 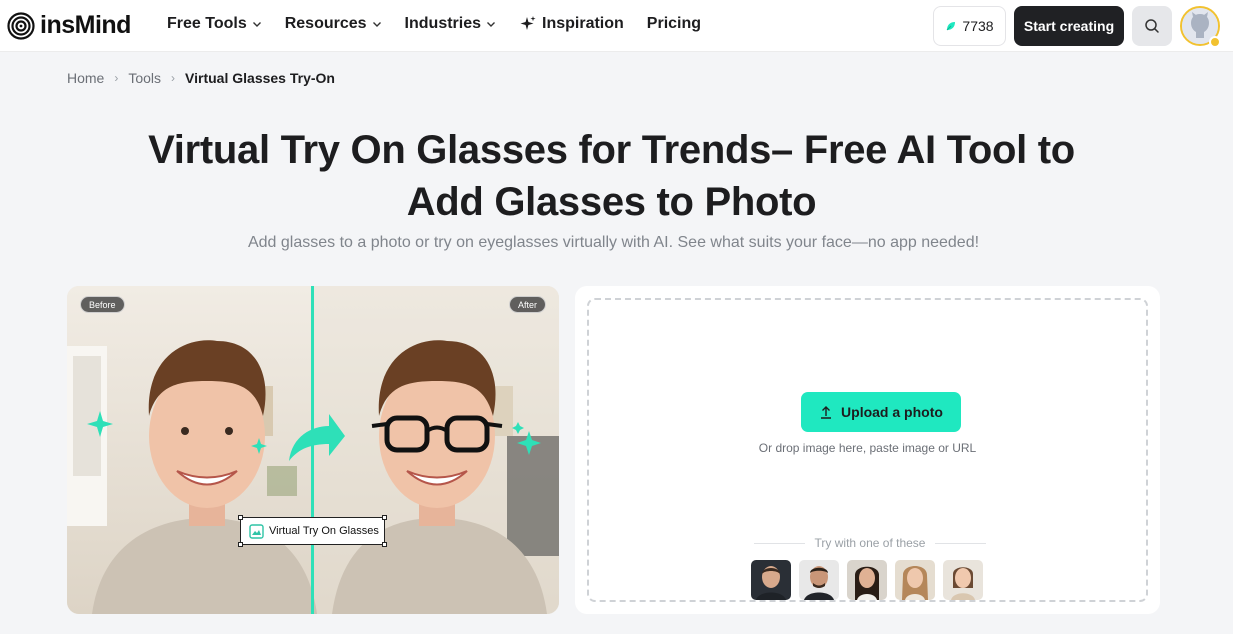 What do you see at coordinates (256, 531) in the screenshot?
I see `image-icon` at bounding box center [256, 531].